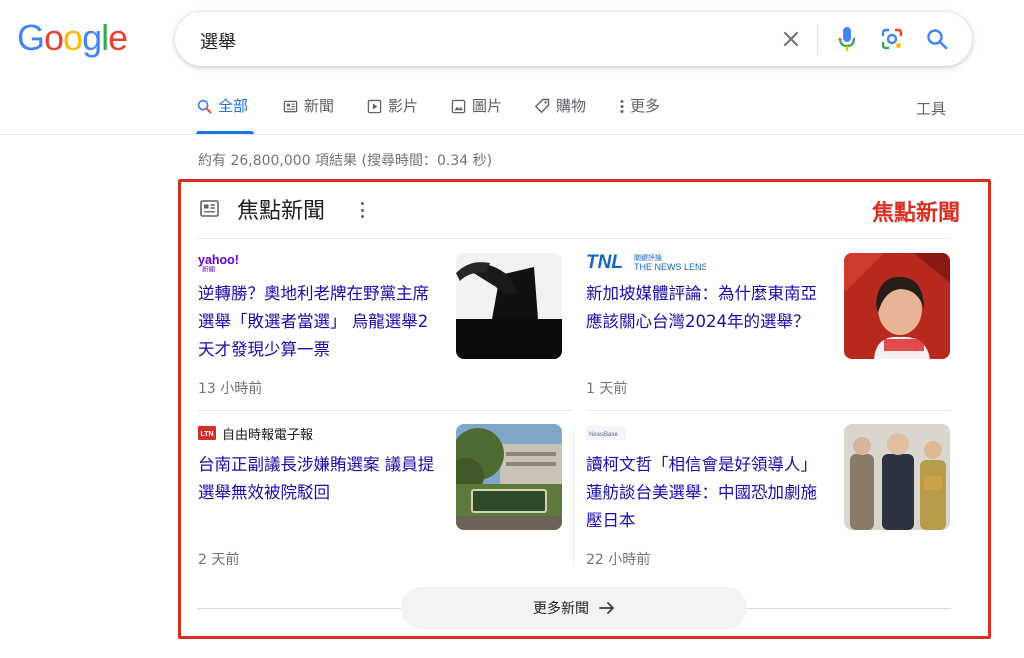 This screenshot has height=658, width=1024. Describe the element at coordinates (487, 106) in the screenshot. I see `tab-label: 圖片` at that location.